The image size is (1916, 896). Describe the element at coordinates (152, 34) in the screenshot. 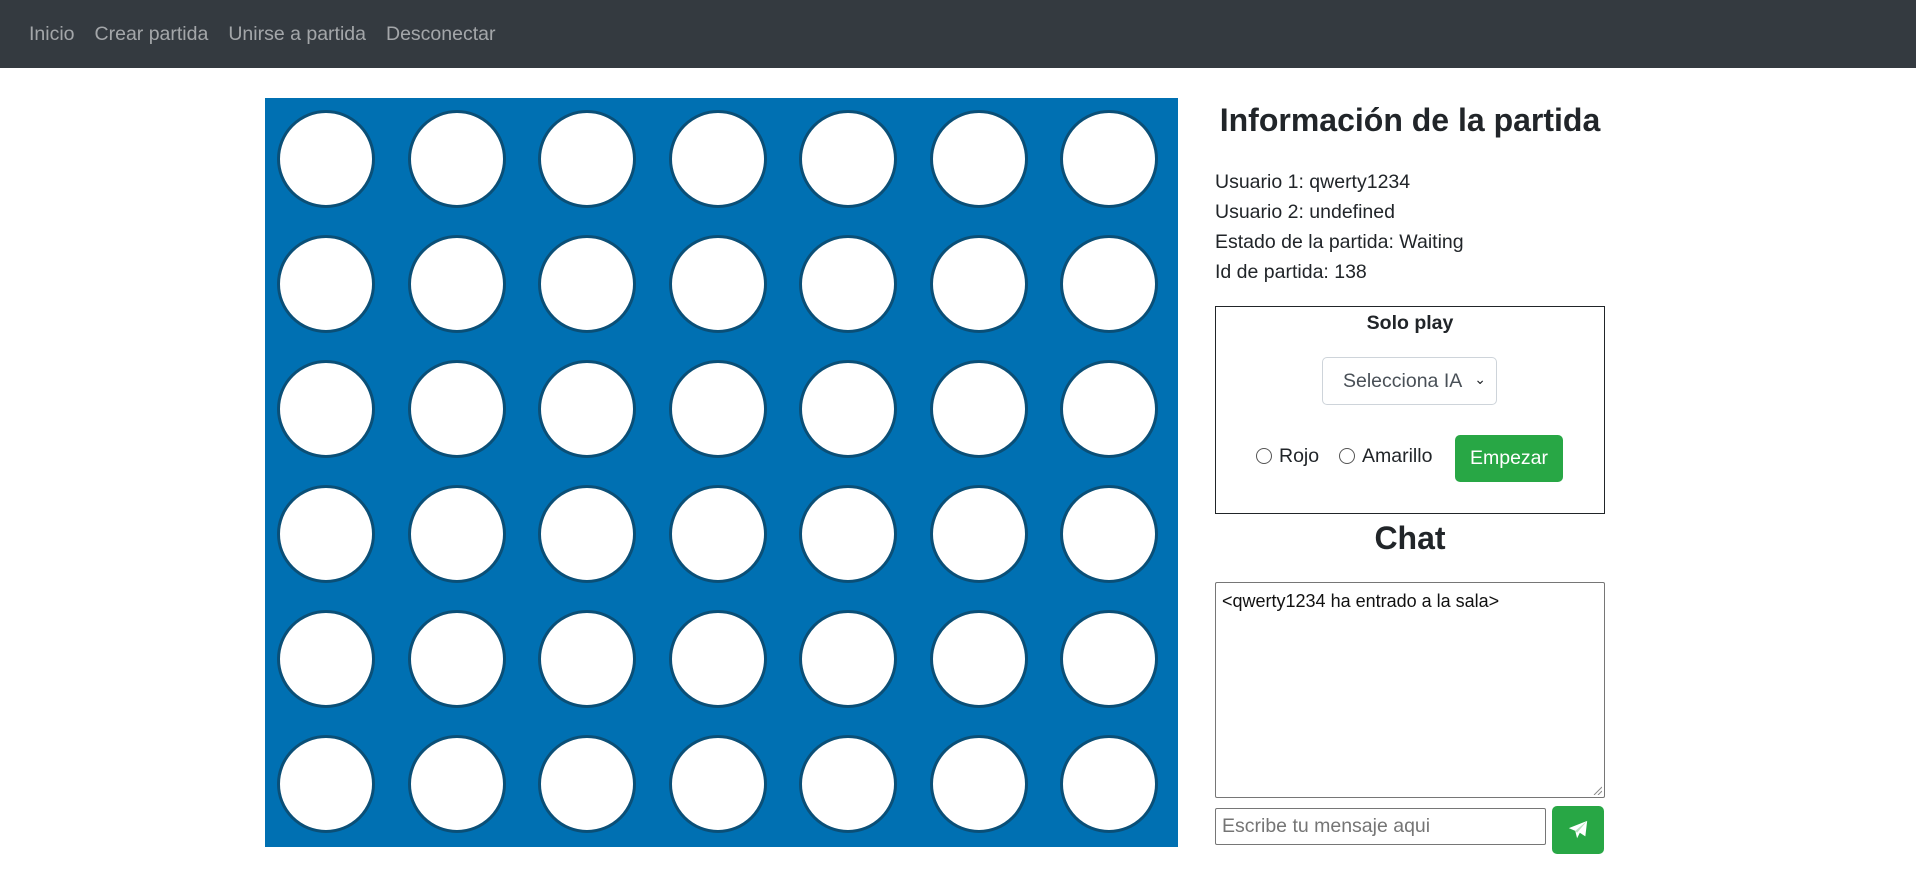

I see `nav-crear-partida: Crear partida` at that location.